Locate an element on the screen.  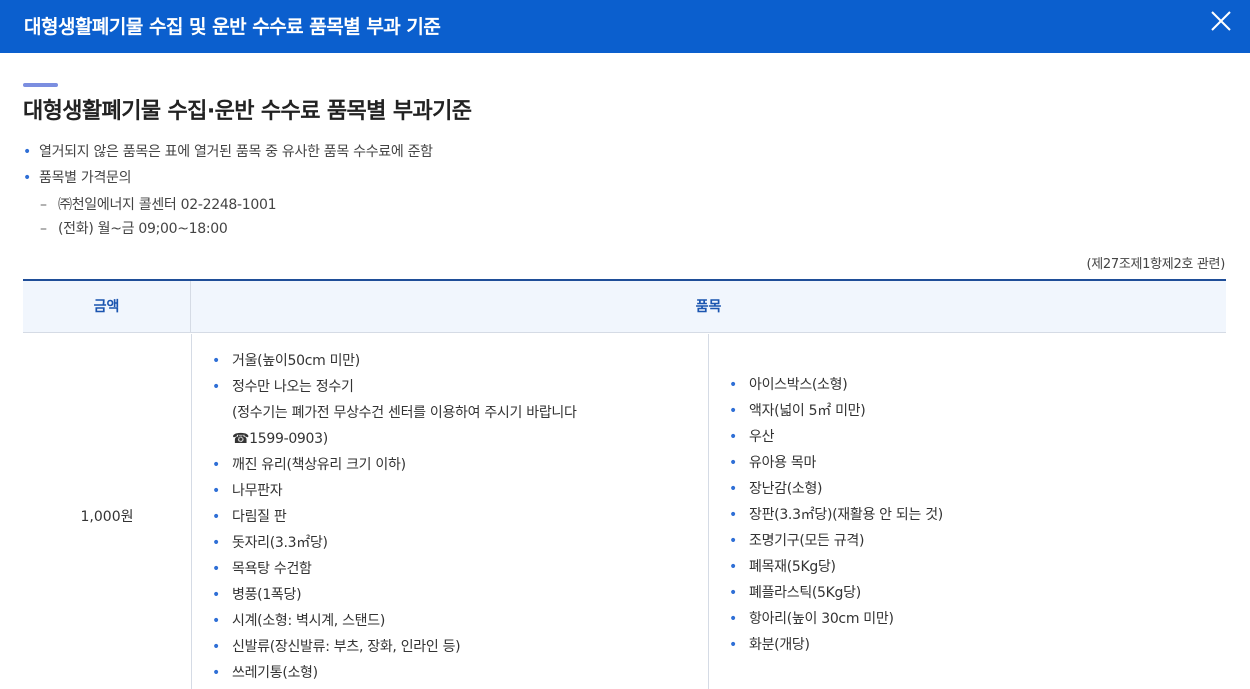
list-item: • 액자(넓이 5㎡ 미만) is located at coordinates (836, 411).